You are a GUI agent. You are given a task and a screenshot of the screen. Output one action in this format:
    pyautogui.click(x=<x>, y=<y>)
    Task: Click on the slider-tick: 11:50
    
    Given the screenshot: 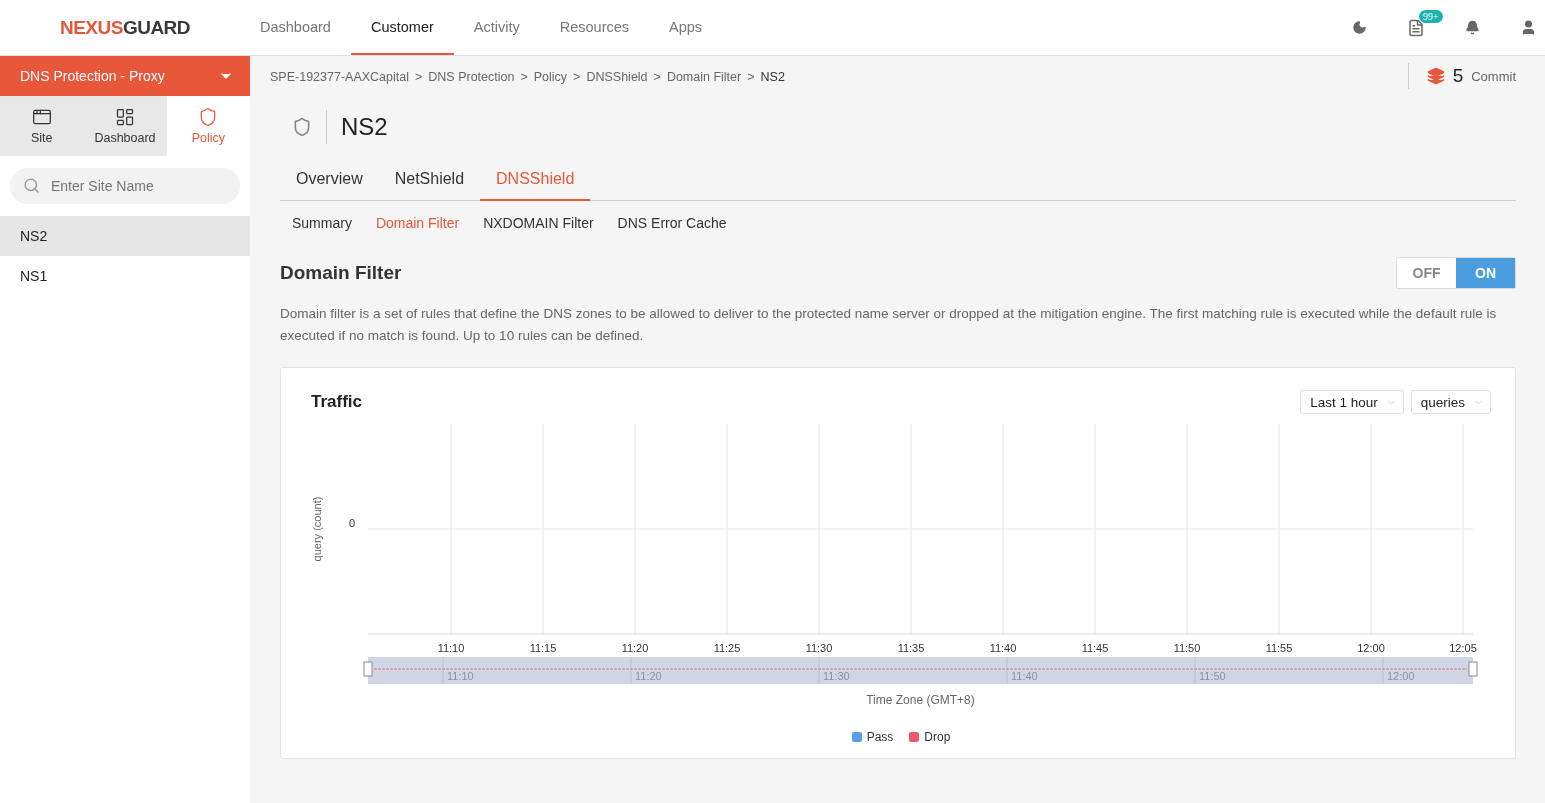 What is the action you would take?
    pyautogui.click(x=1212, y=676)
    